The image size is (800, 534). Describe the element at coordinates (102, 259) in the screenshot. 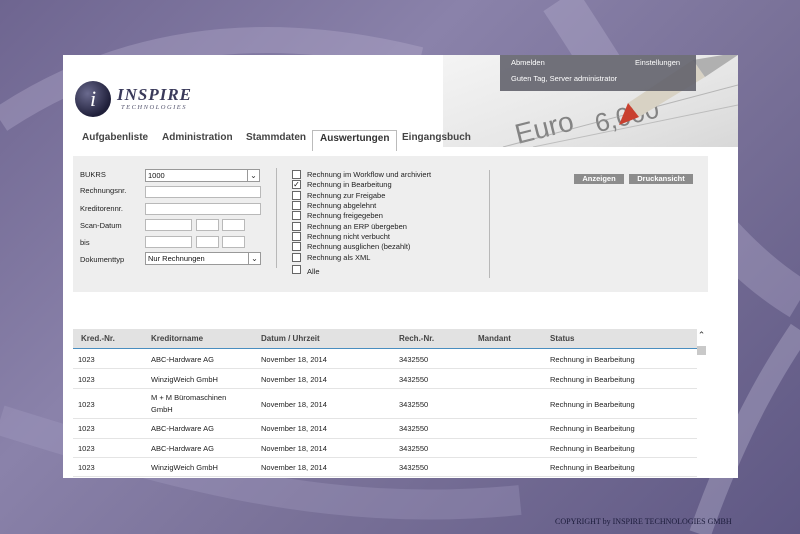

I see `dokumenttyp-label: Dokumenttyp` at that location.